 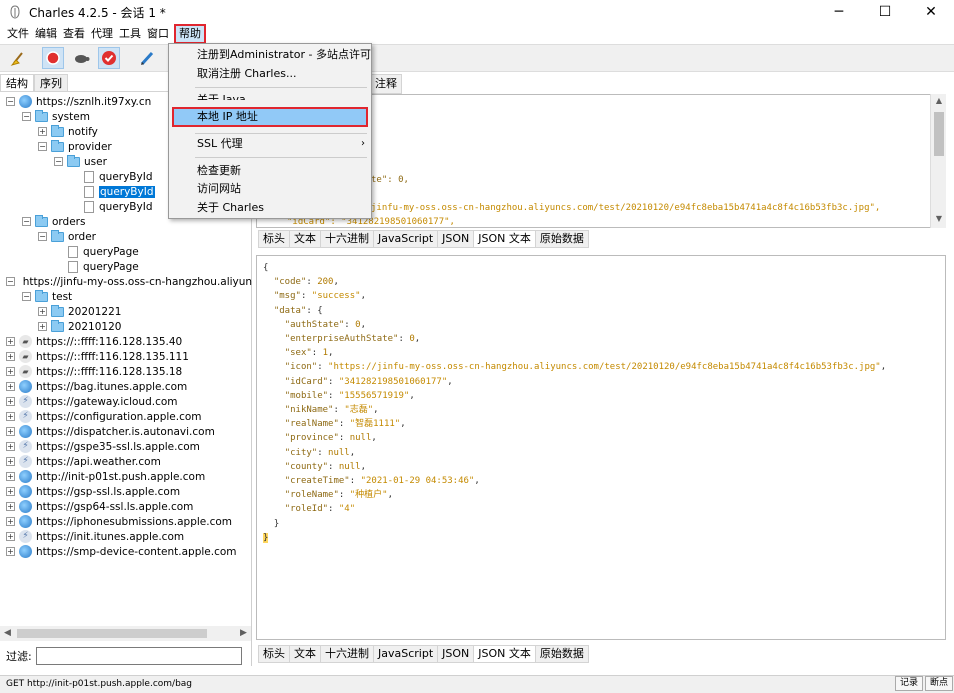 I want to click on tree-node: +20210120, so click(x=79, y=326).